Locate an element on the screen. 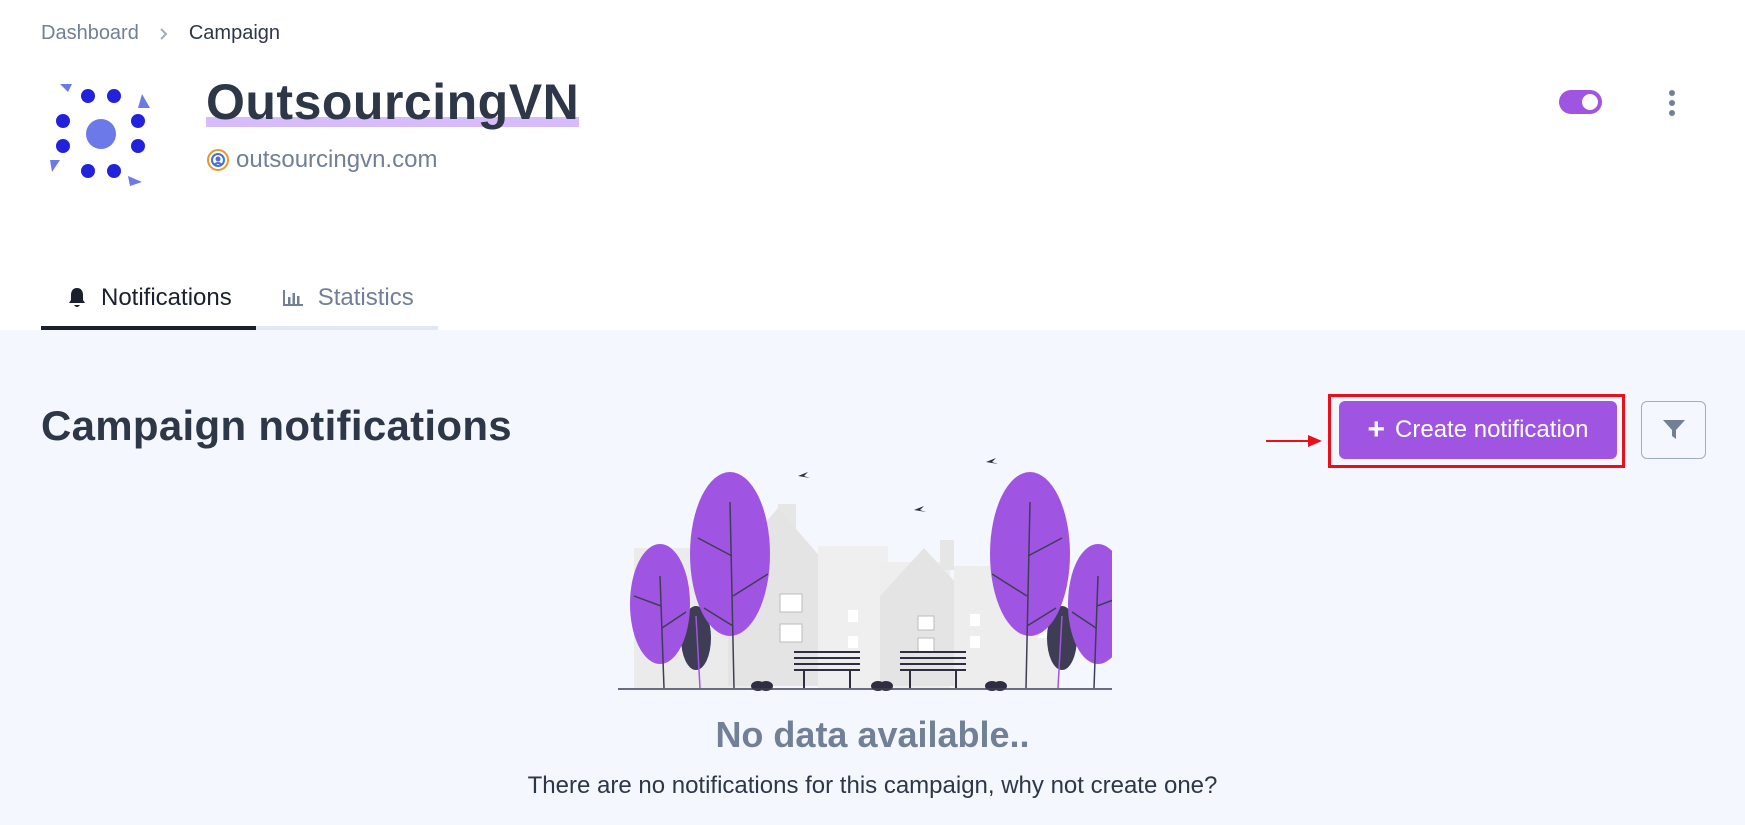  tab-statistics: Statistics is located at coordinates (346, 300).